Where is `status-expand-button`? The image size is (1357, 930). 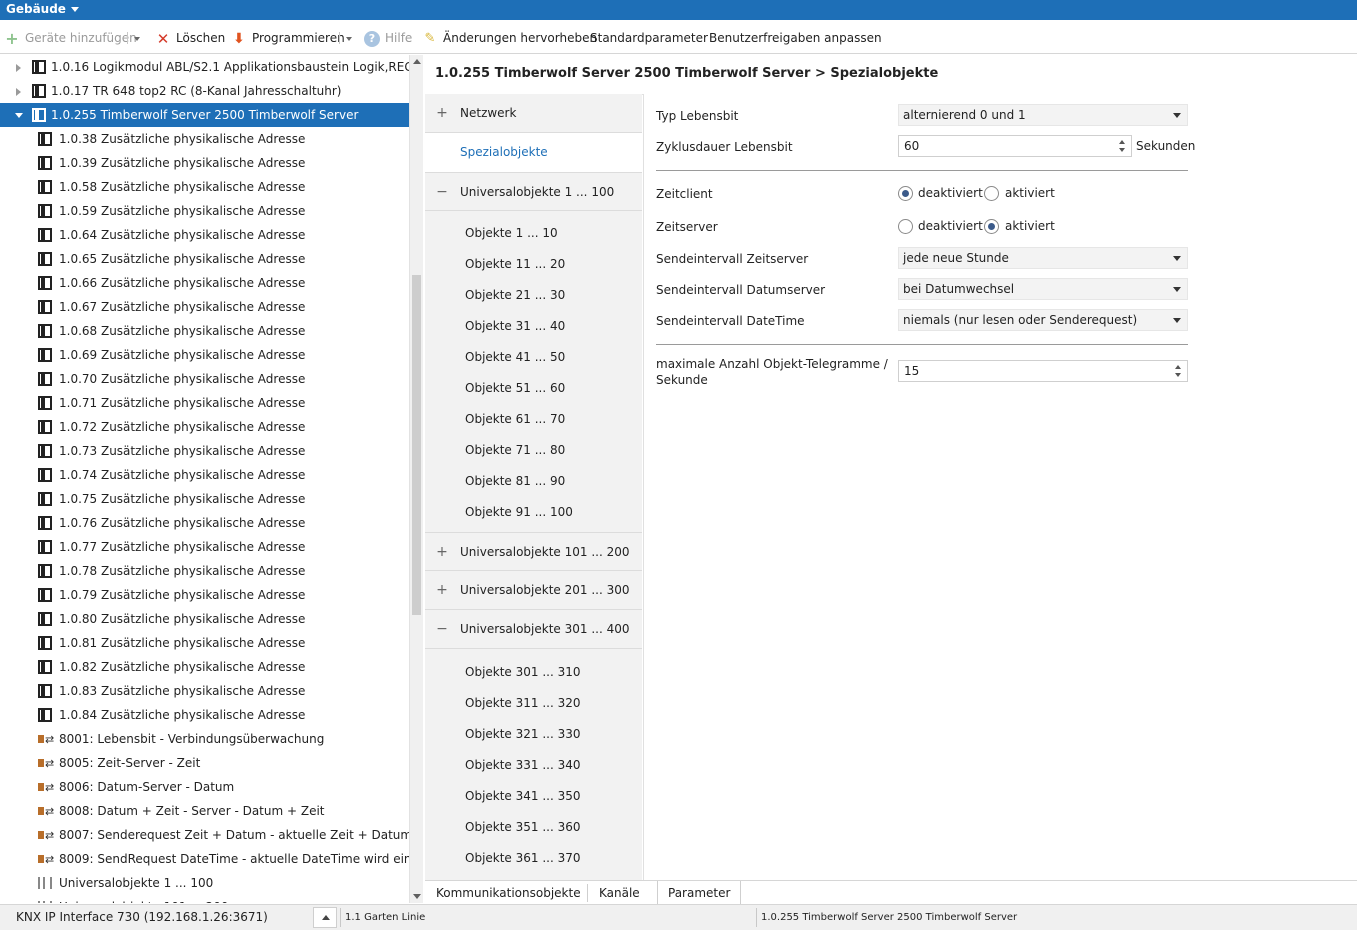
status-expand-button is located at coordinates (325, 917).